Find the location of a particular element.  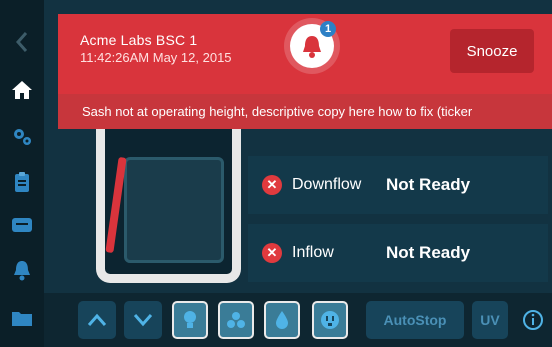

clipboard-icon is located at coordinates (22, 182).